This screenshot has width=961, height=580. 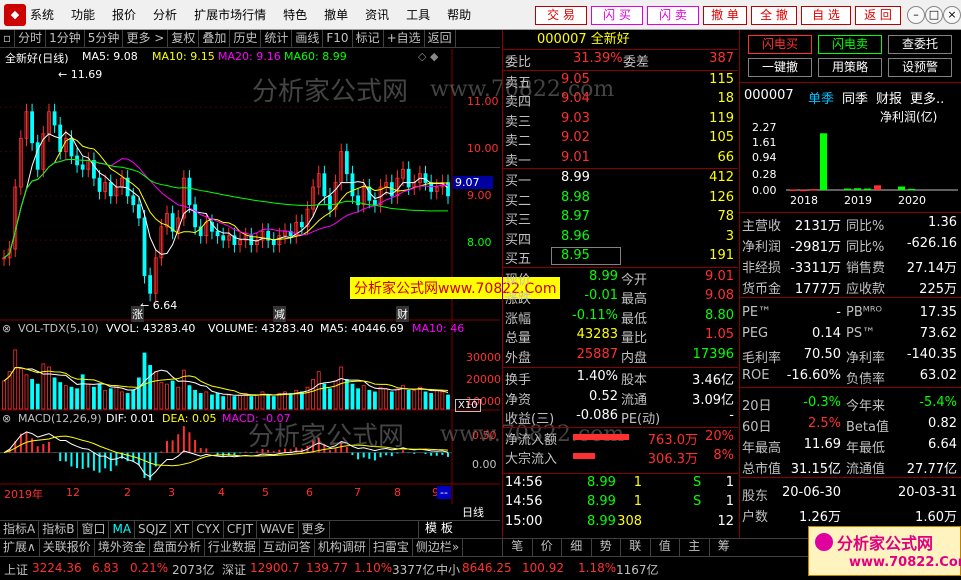 What do you see at coordinates (104, 38) in the screenshot?
I see `tool-5min: 5分钟` at bounding box center [104, 38].